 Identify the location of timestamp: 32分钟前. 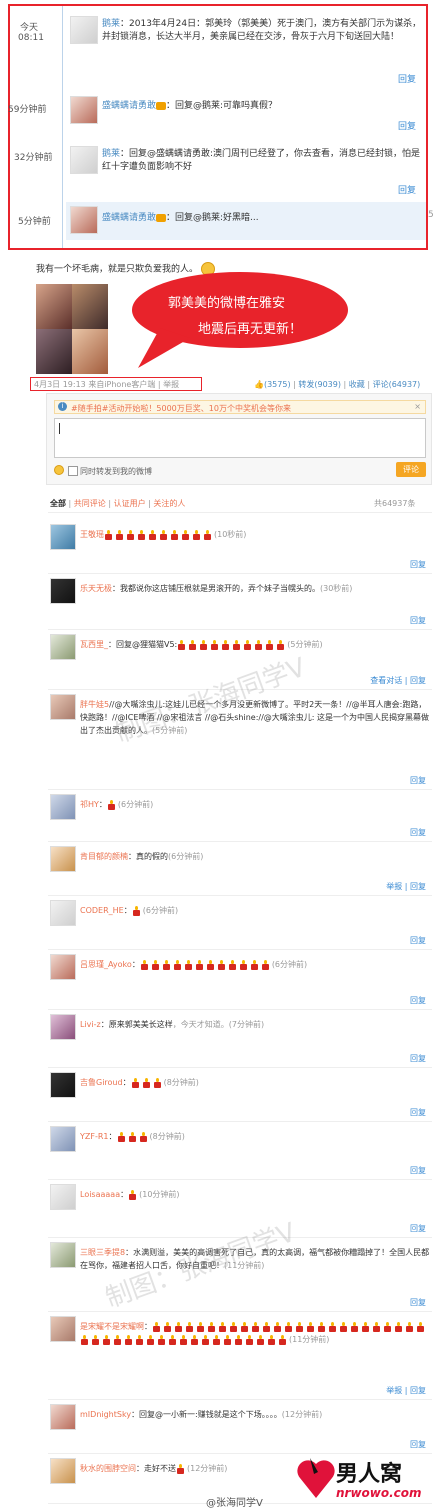
(33, 158).